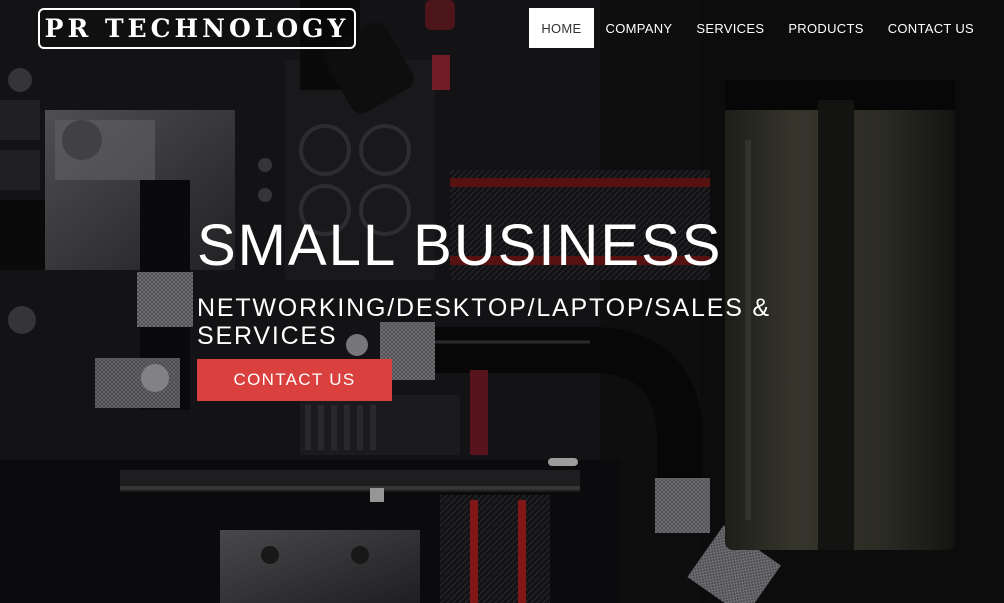  What do you see at coordinates (639, 28) in the screenshot?
I see `nav-item-company: COMPANY` at bounding box center [639, 28].